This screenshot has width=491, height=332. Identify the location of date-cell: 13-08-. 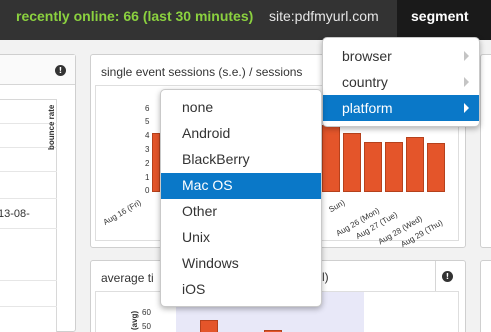
(15, 214).